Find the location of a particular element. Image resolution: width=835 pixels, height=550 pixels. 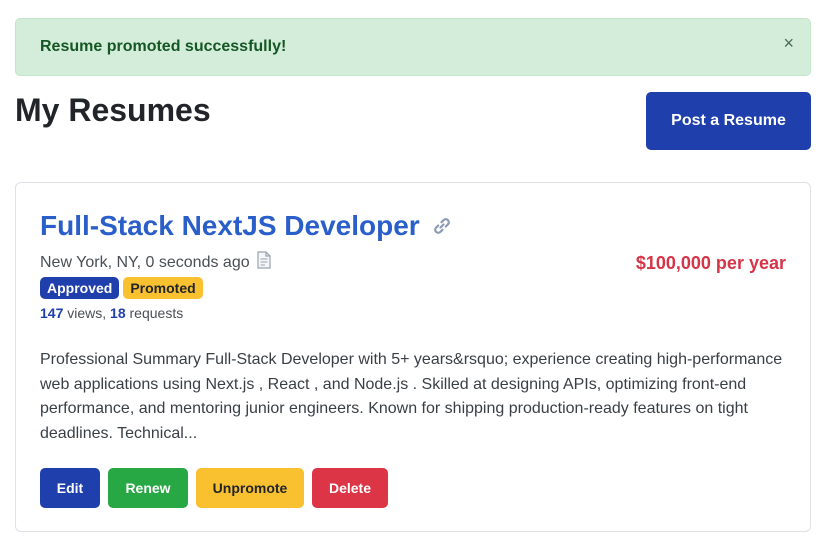

alert-message: Resume promoted successfully! is located at coordinates (163, 46).